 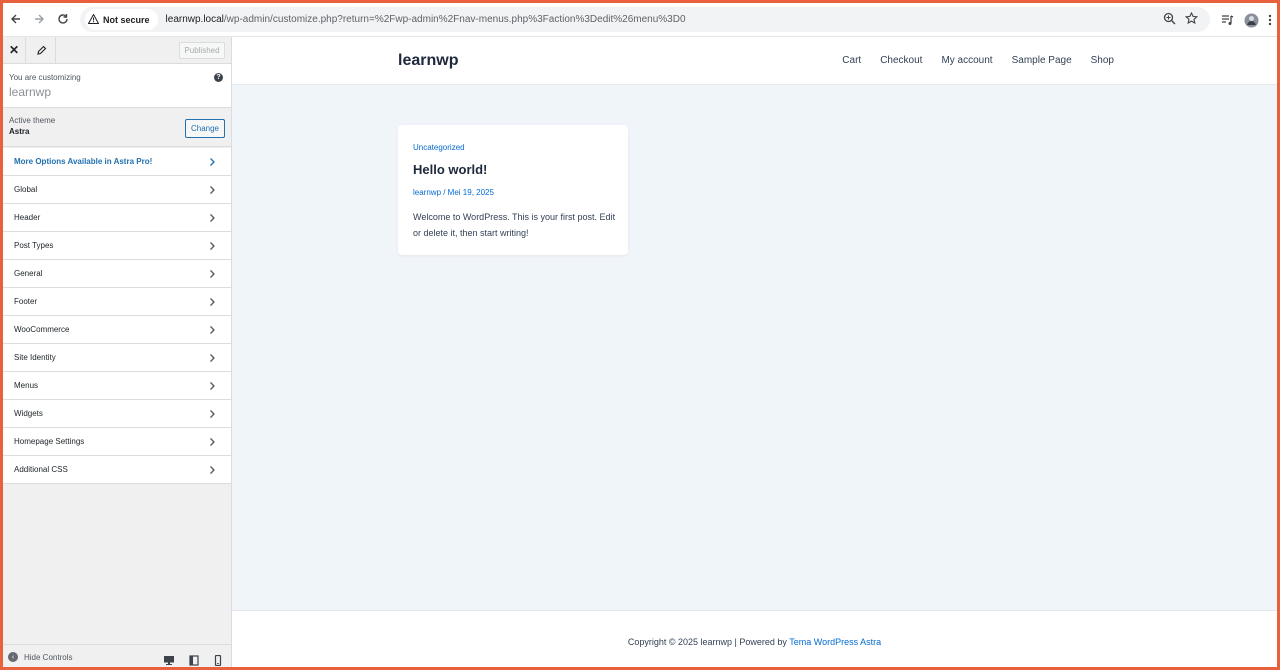 I want to click on section-woocommerce: WooCommerce, so click(x=117, y=330).